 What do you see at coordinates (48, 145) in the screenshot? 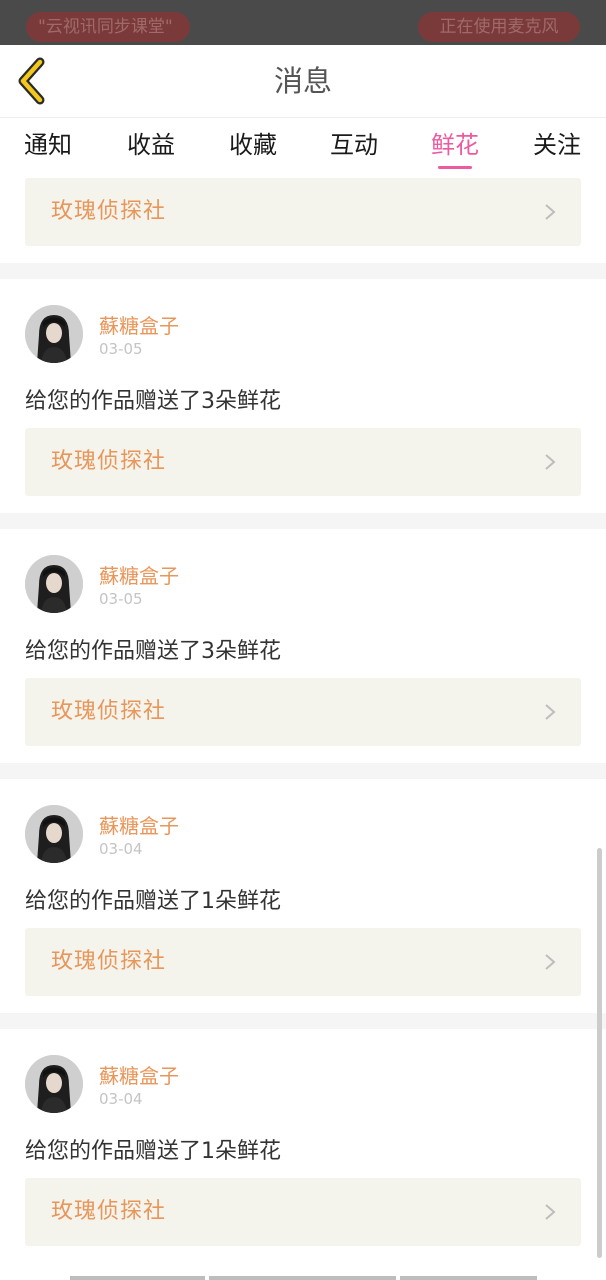
I see `tab-notifications: 通知` at bounding box center [48, 145].